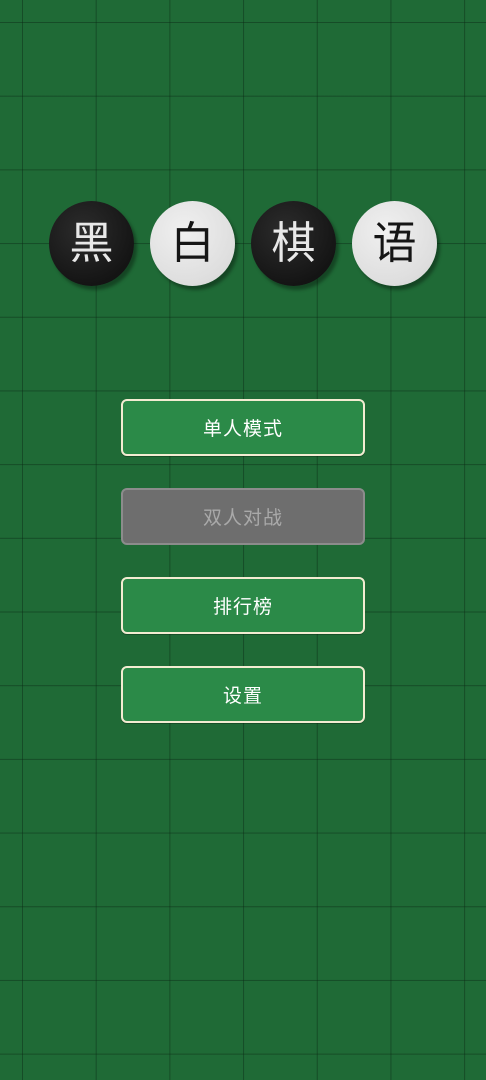 This screenshot has height=1080, width=486. What do you see at coordinates (192, 243) in the screenshot?
I see `title-stone-white-1: 白` at bounding box center [192, 243].